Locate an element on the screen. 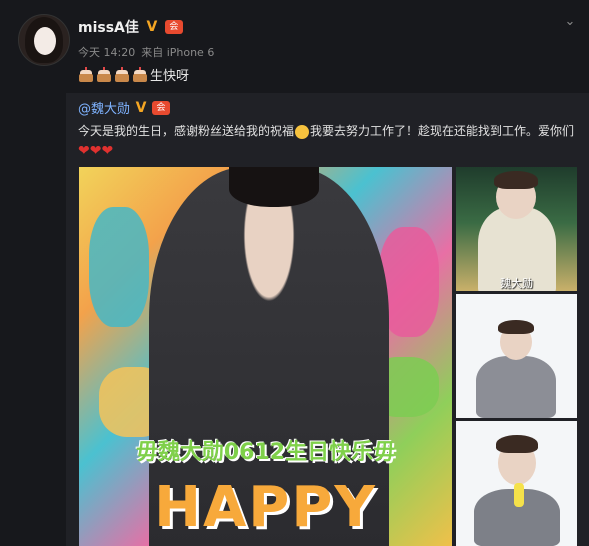 Image resolution: width=589 pixels, height=546 pixels. repost-header: @魏大勋 V 会 is located at coordinates (124, 107).